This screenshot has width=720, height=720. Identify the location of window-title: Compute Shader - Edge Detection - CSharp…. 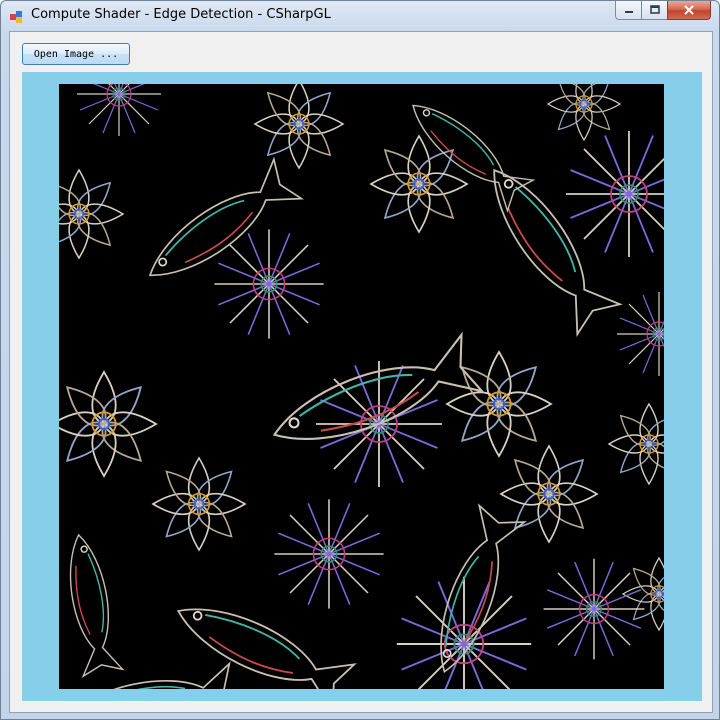
(181, 14).